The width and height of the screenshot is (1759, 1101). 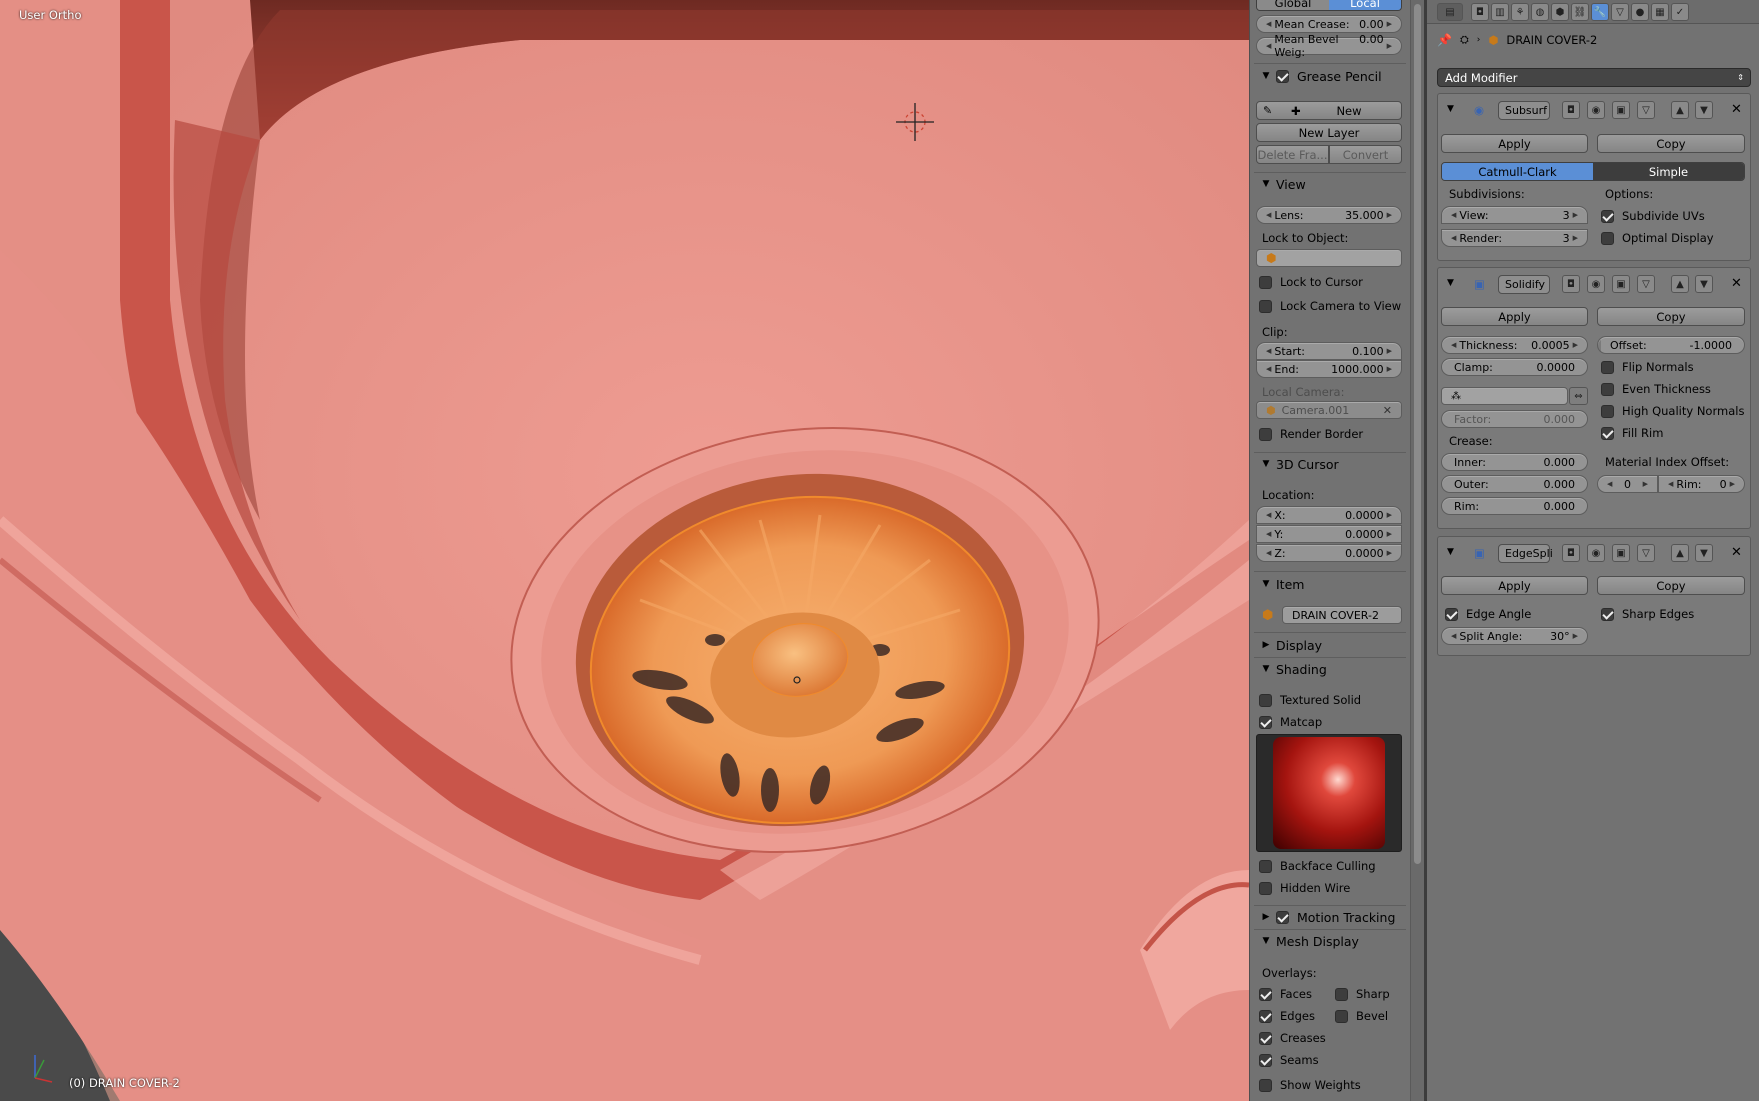 I want to click on even-thickness-checkbox: Even Thickness, so click(x=1656, y=389).